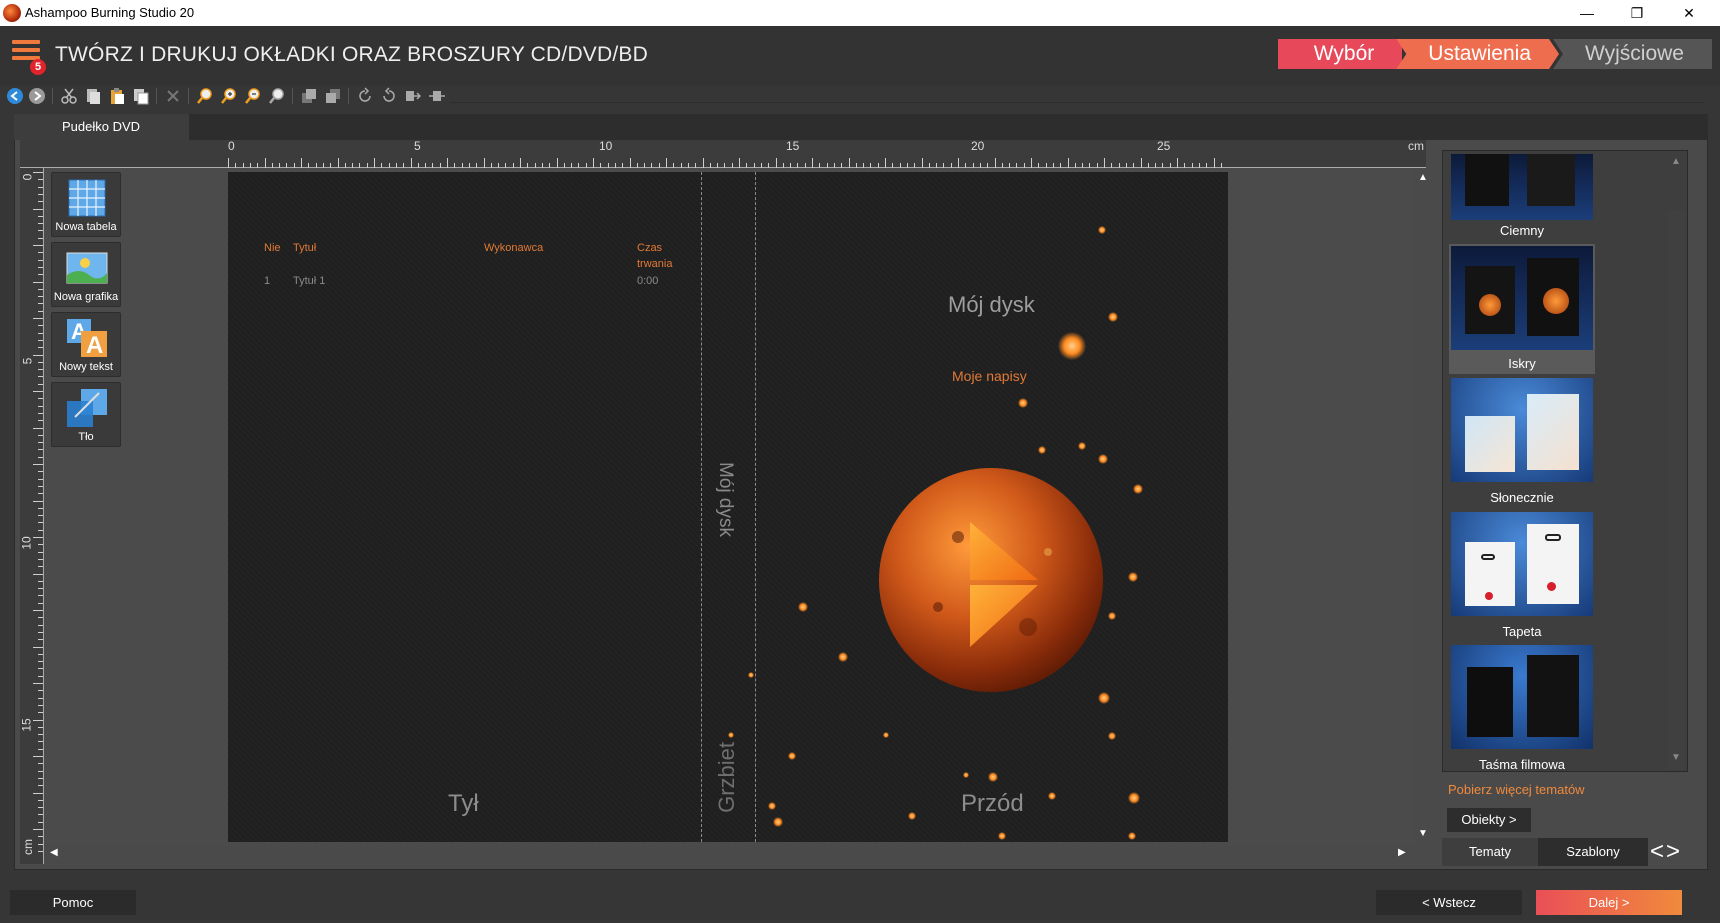  What do you see at coordinates (1490, 852) in the screenshot?
I see `tab-themes: Tematy` at bounding box center [1490, 852].